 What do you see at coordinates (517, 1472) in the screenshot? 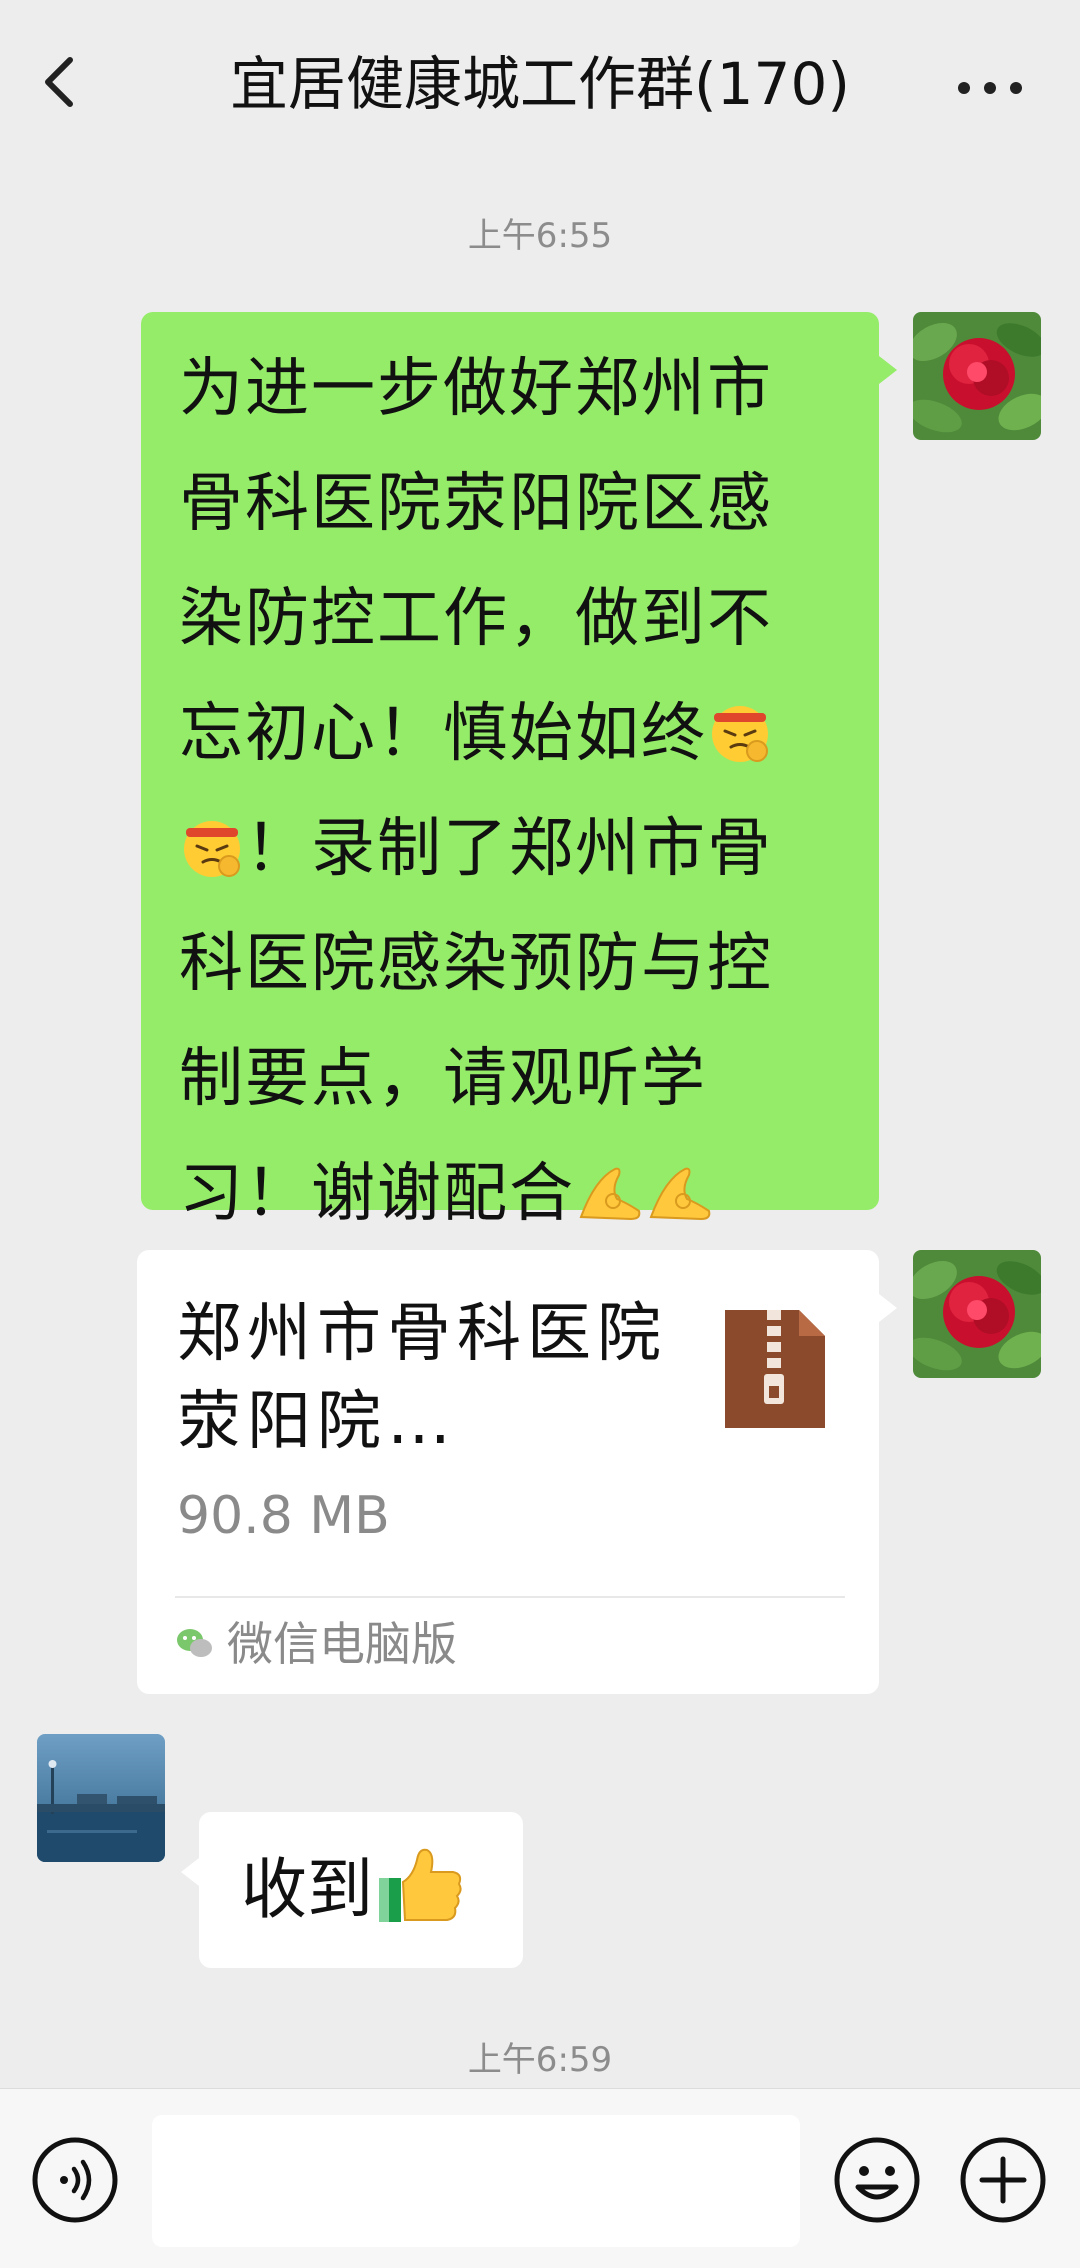
I see `file-message-card: 郑州市骨科医院荥阳院… 90.8 MB 微信电脑版` at bounding box center [517, 1472].